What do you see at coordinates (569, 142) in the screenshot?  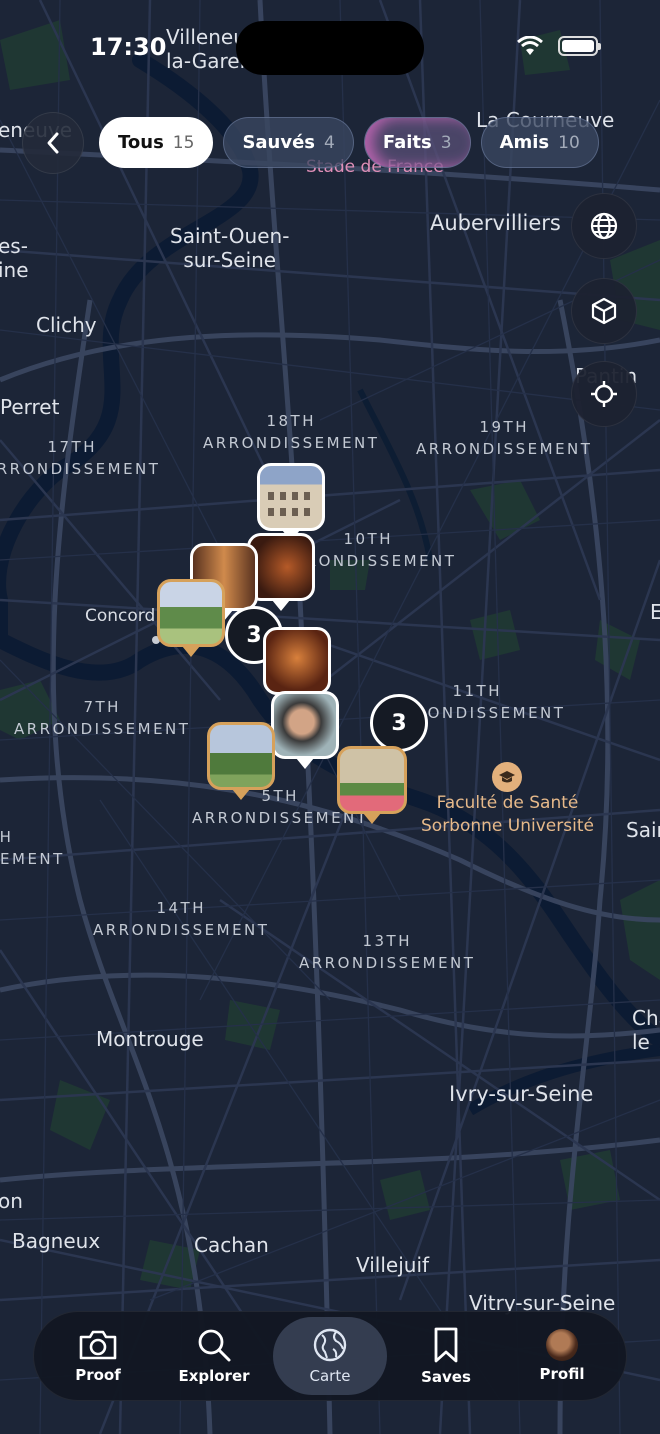 I see `chip-count: 10` at bounding box center [569, 142].